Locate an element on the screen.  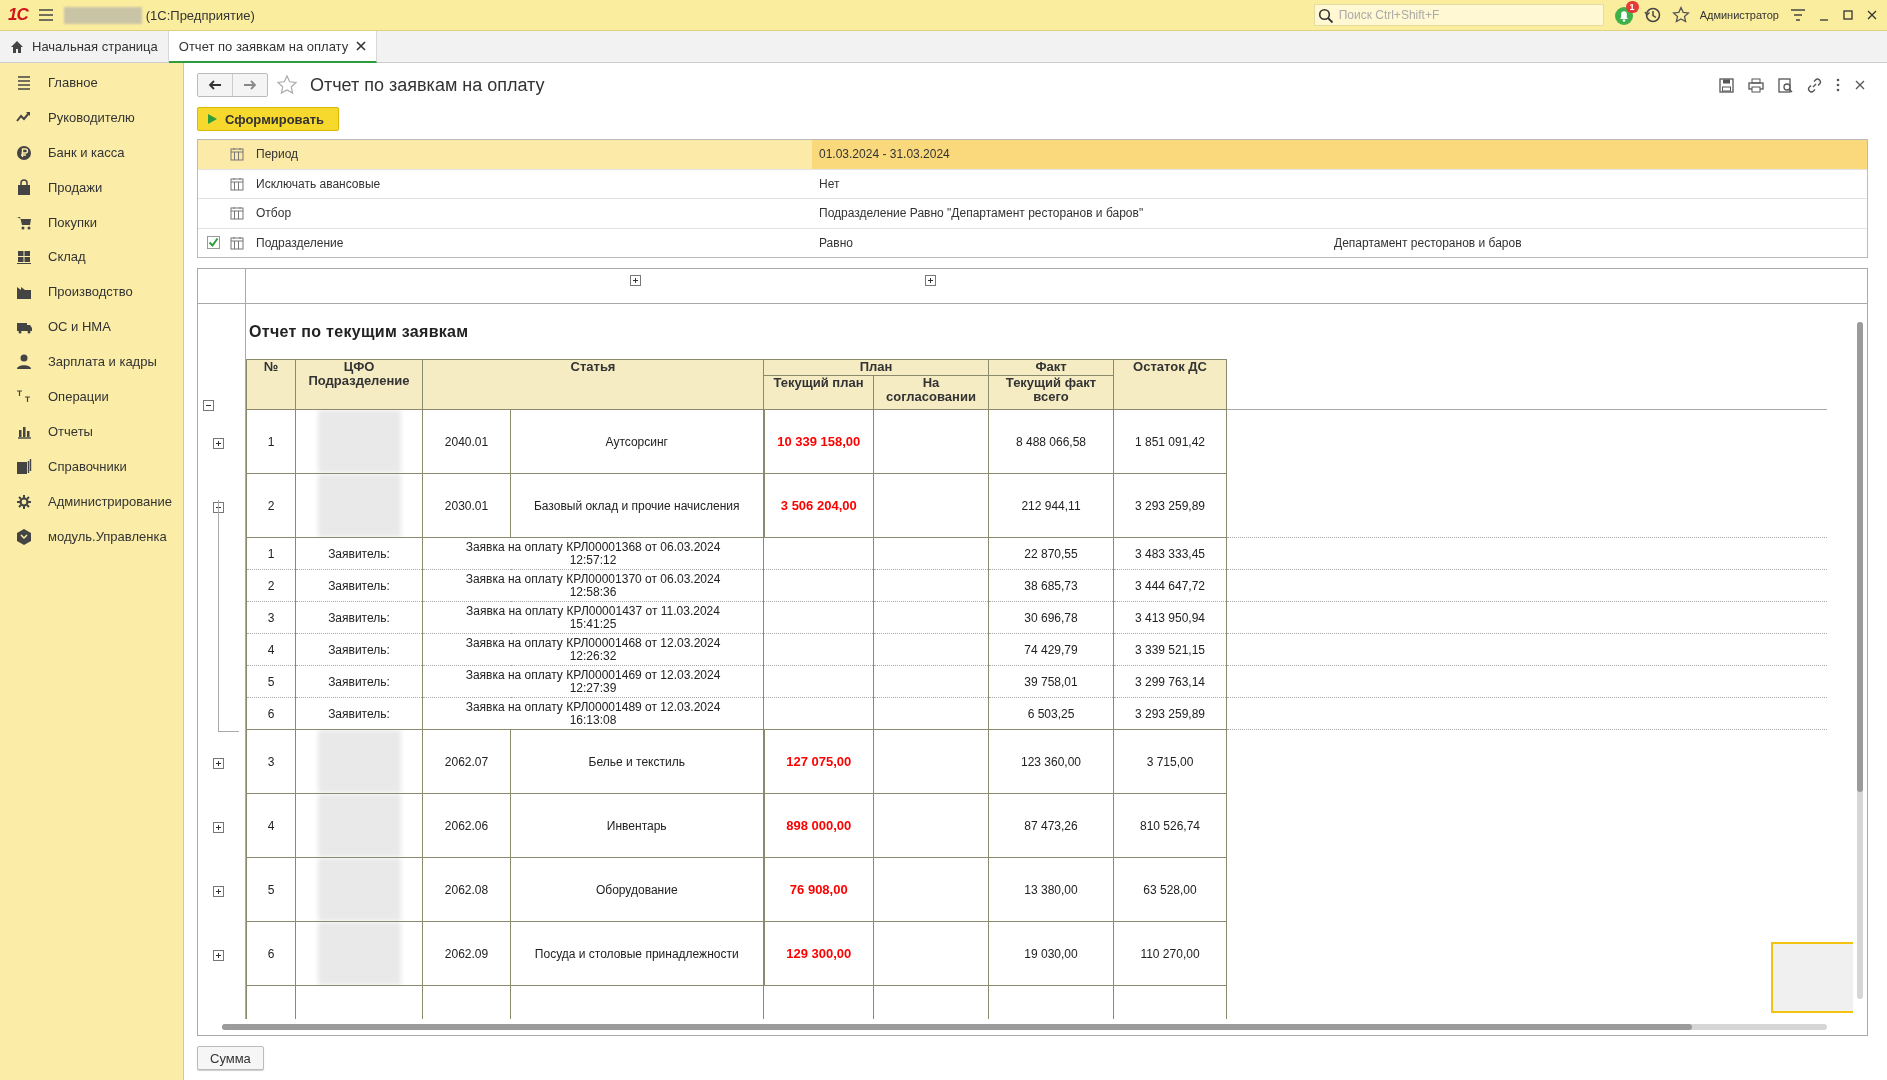
balance-amount: 1 851 091,42 is located at coordinates (1170, 441).